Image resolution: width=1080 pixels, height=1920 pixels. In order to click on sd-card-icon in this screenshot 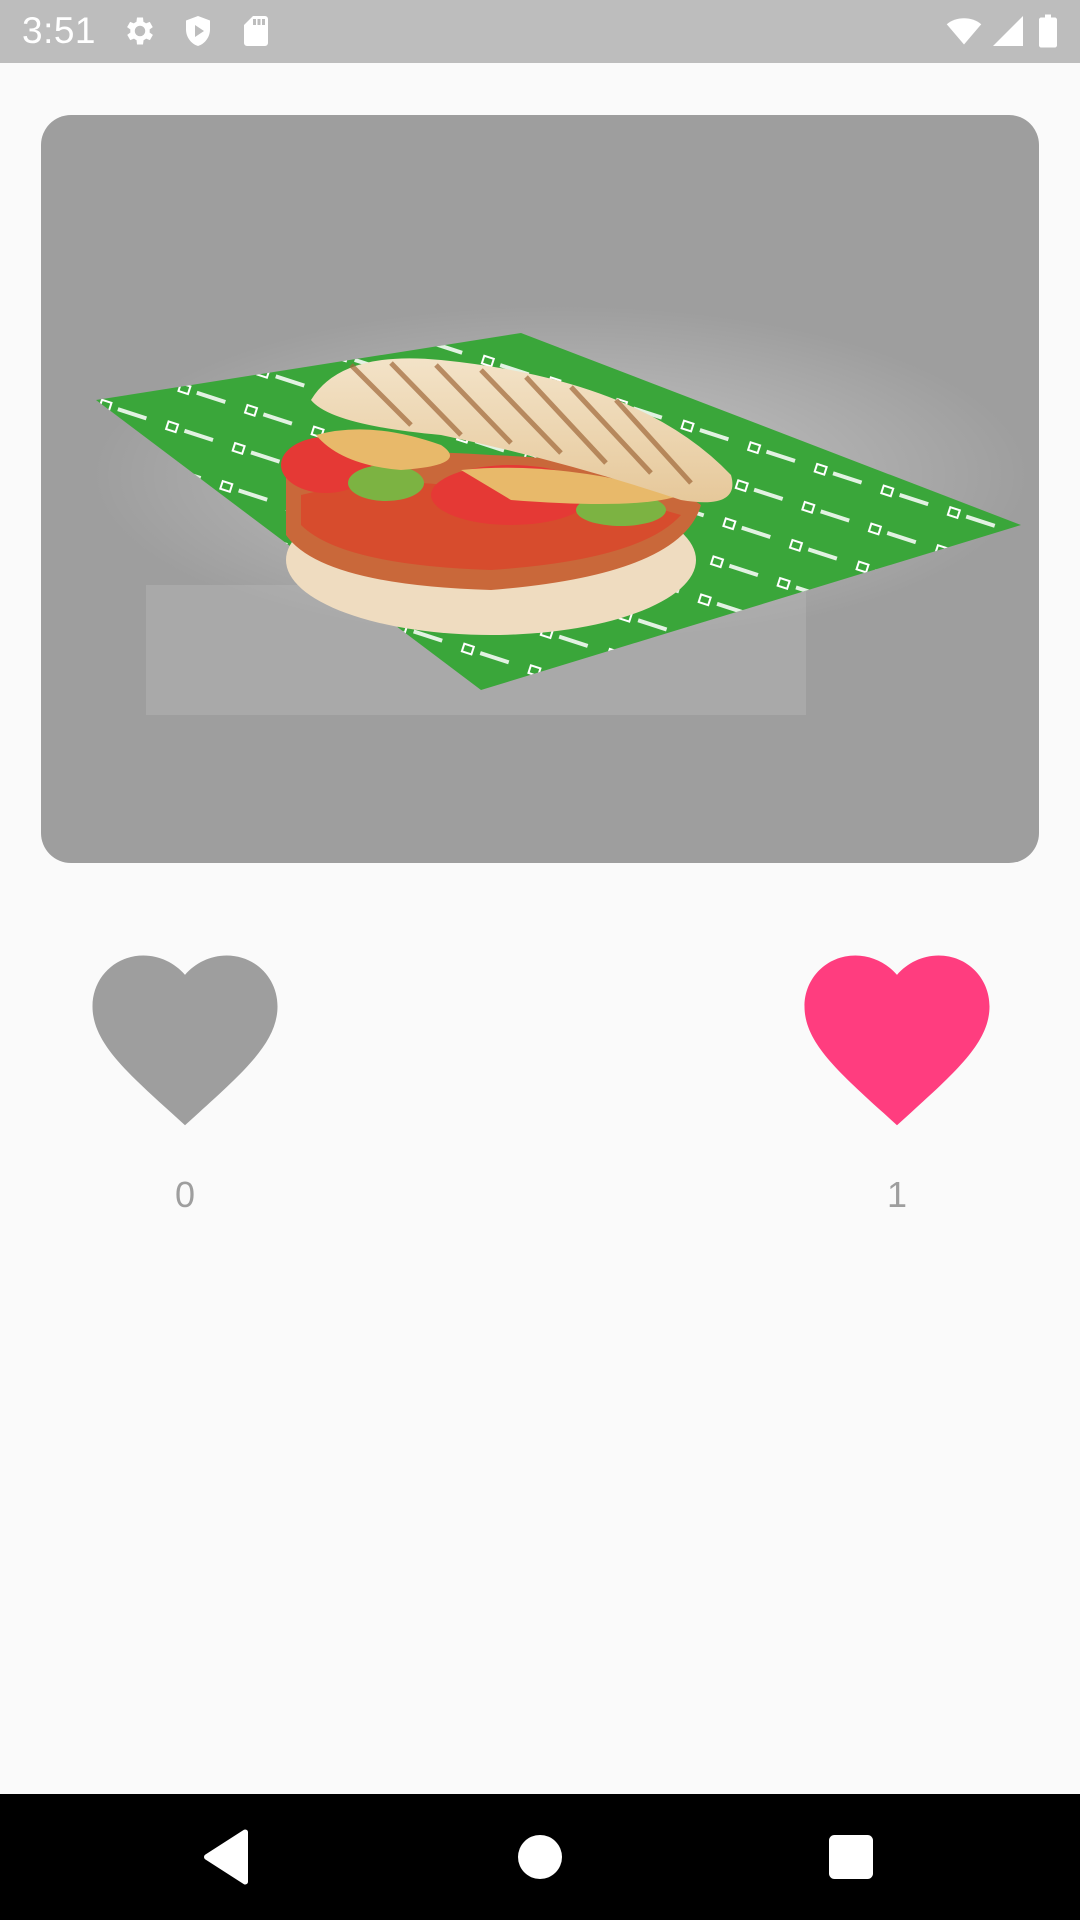, I will do `click(256, 31)`.